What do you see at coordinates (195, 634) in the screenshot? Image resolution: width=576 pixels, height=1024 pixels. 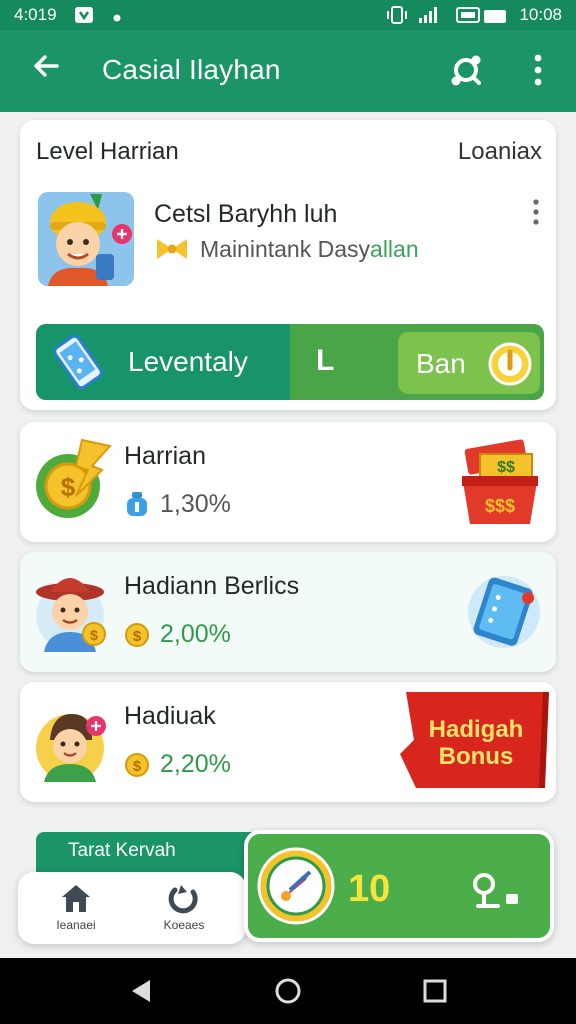 I see `reward-percent: 2,00%` at bounding box center [195, 634].